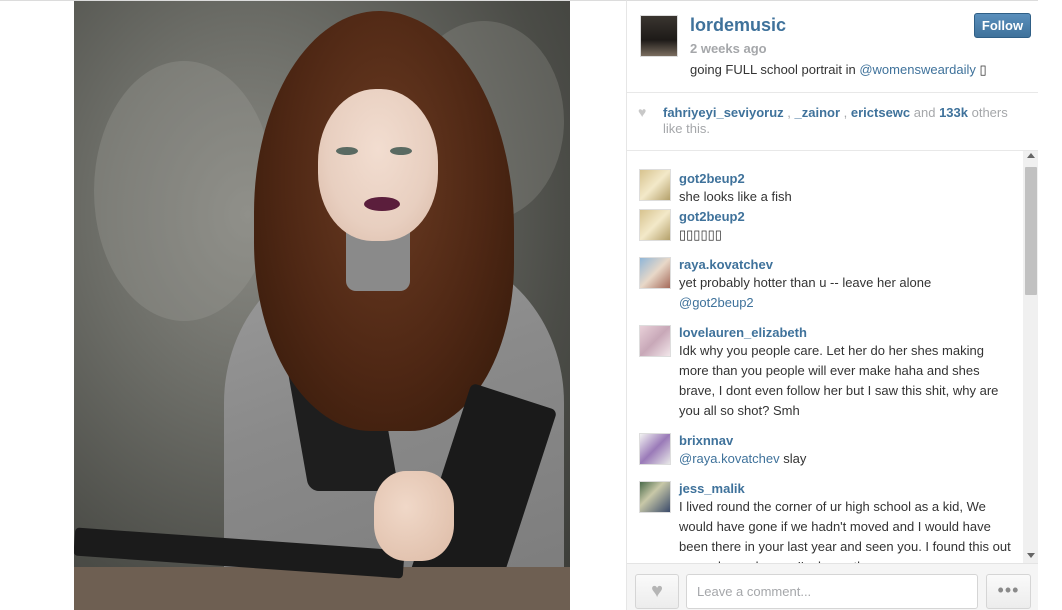 This screenshot has height=610, width=1062. Describe the element at coordinates (953, 112) in the screenshot. I see `likes-count: 133k` at that location.